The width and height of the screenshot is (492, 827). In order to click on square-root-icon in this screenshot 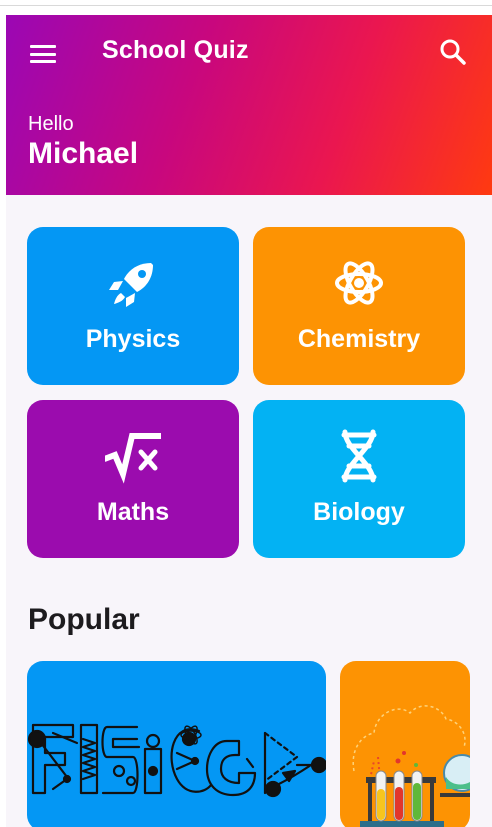, I will do `click(133, 458)`.